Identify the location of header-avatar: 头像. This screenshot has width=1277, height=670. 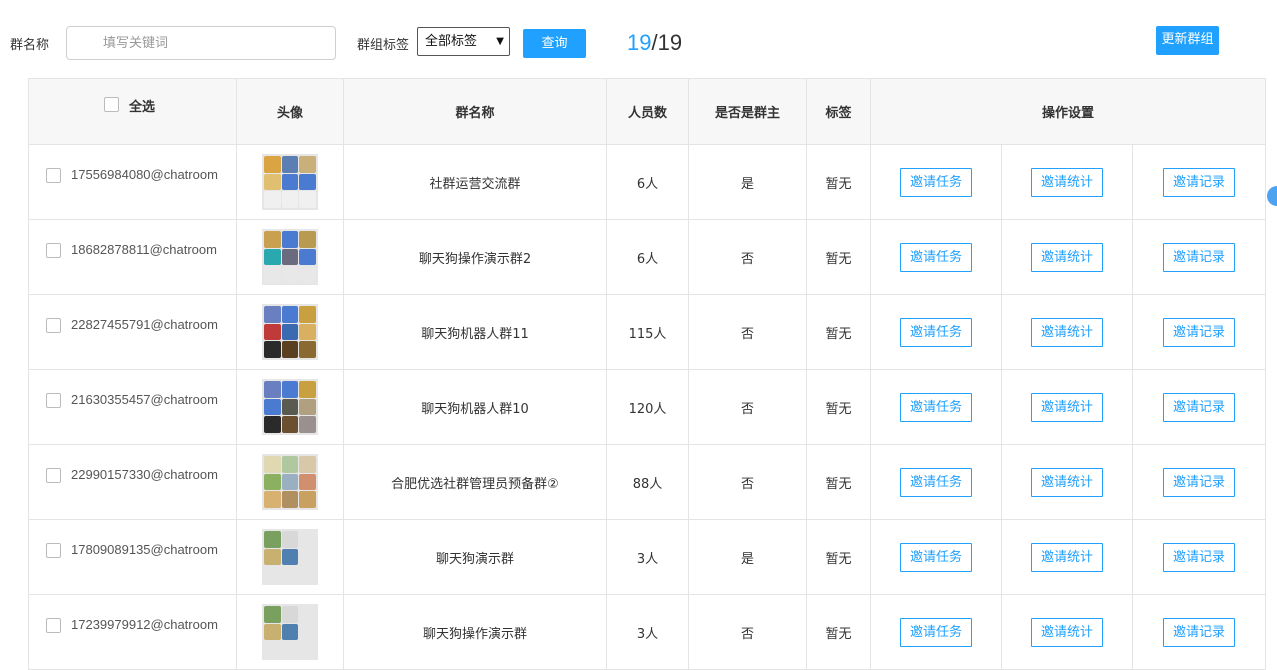
(290, 111).